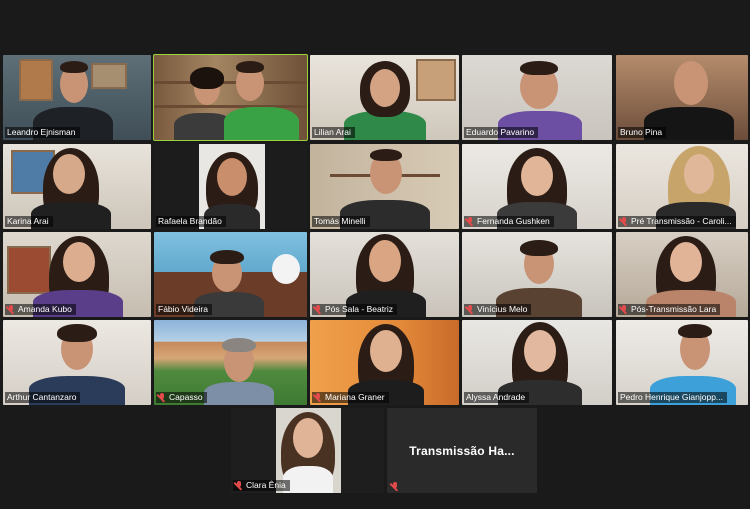  Describe the element at coordinates (190, 221) in the screenshot. I see `participant-name: Rafaela Brandão` at that location.